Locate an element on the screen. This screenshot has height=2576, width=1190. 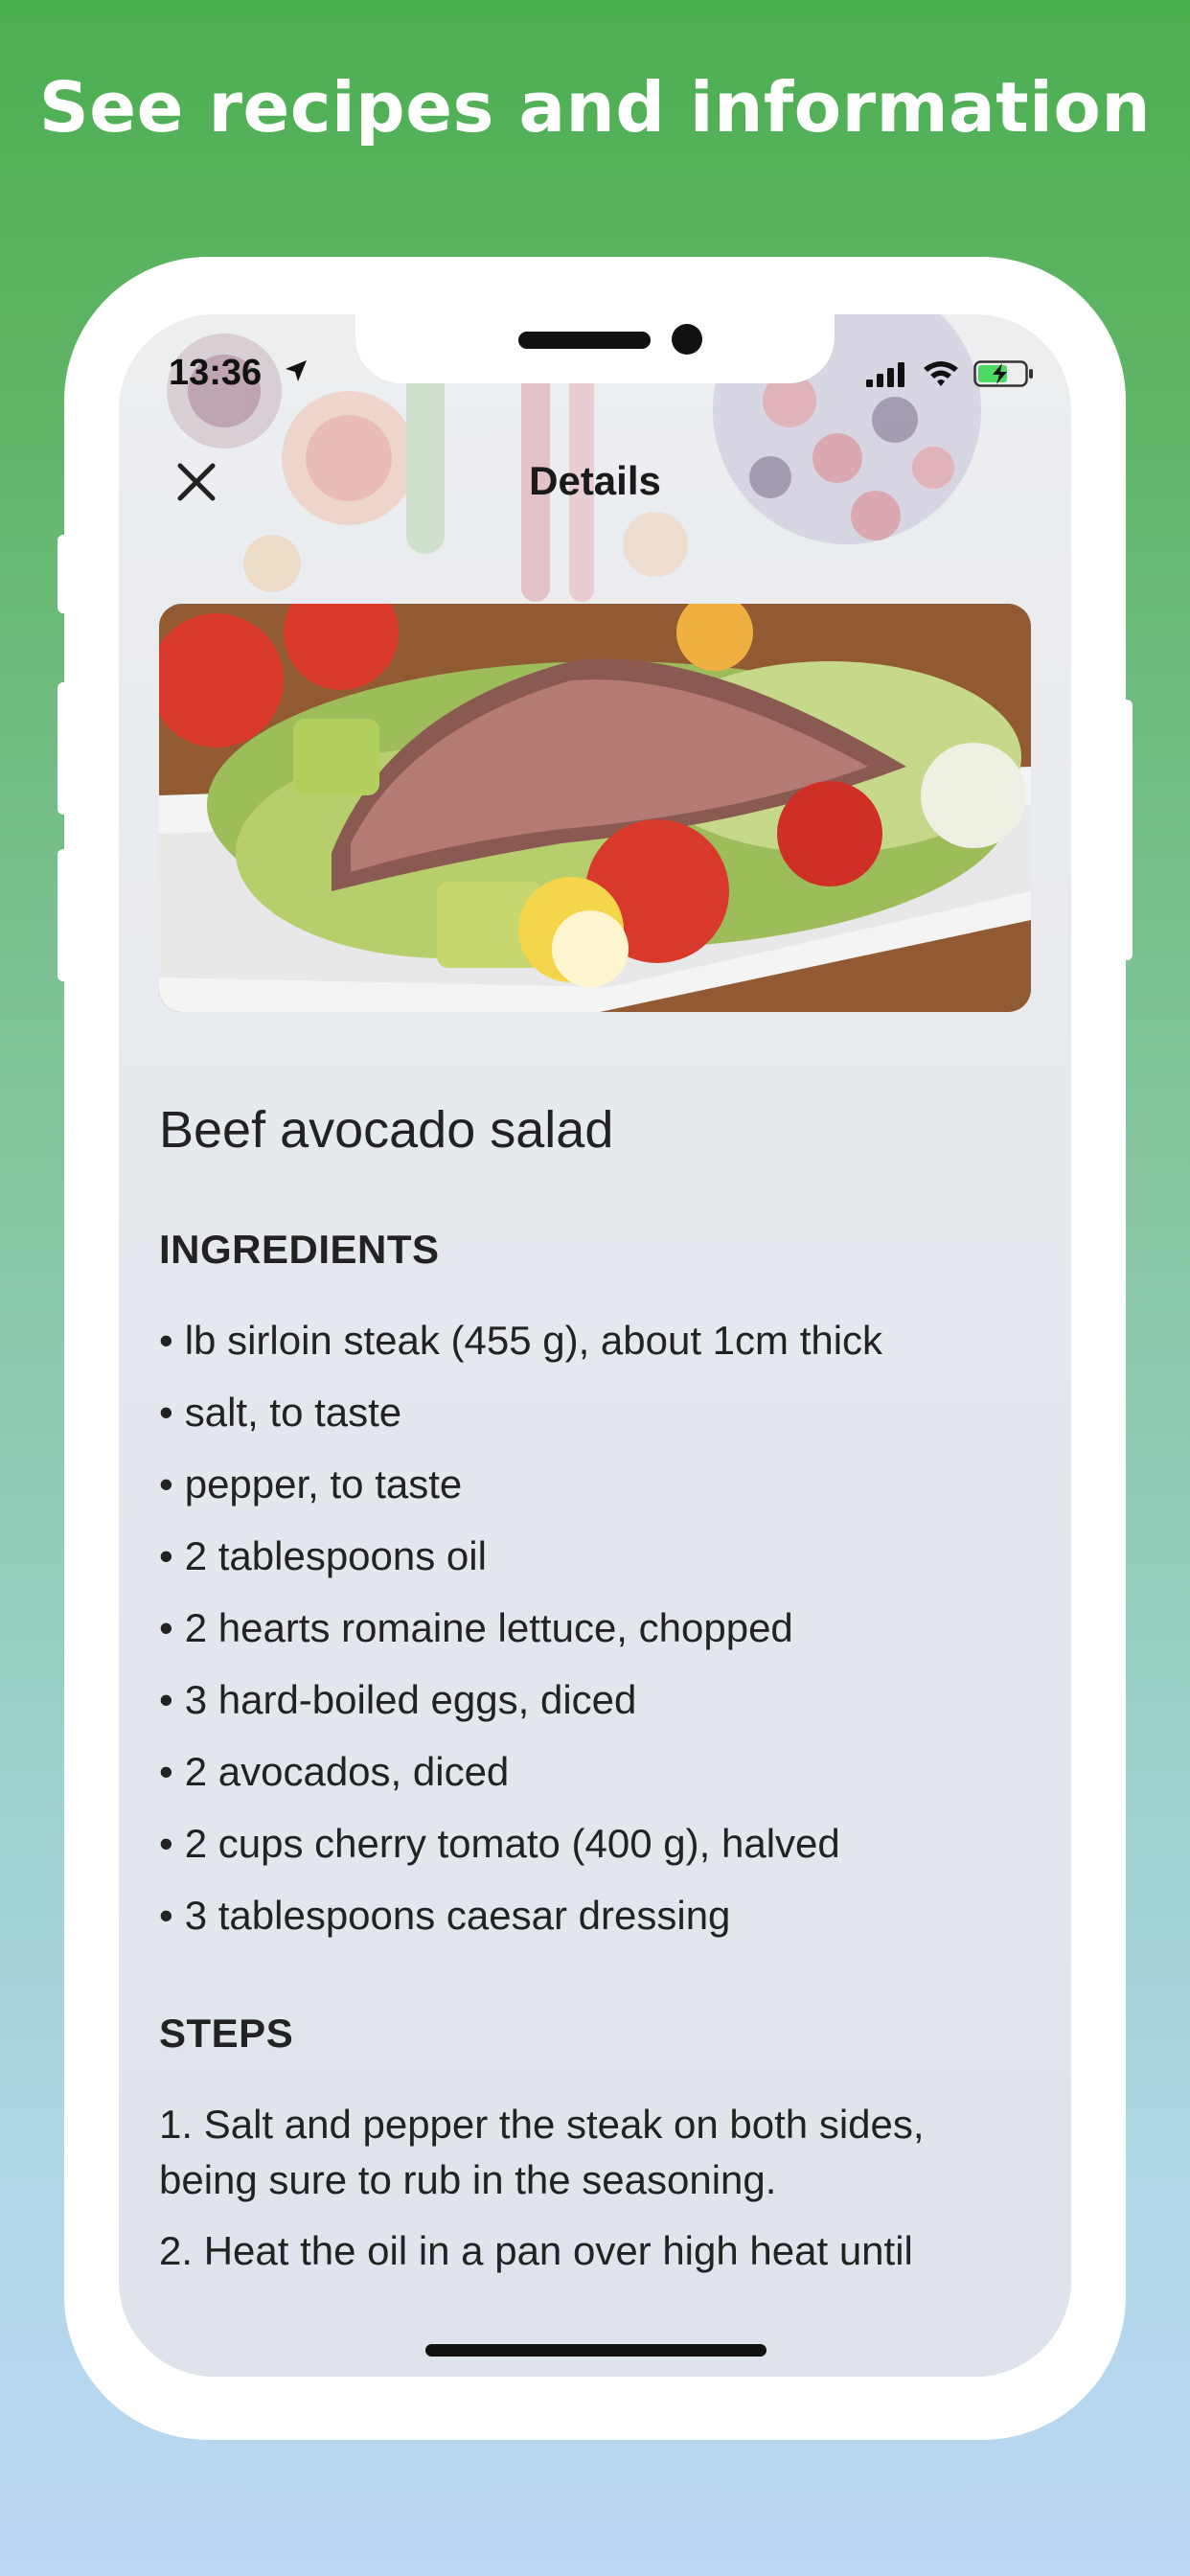
ingredient-item: 2 avocados, diced is located at coordinates (590, 1784).